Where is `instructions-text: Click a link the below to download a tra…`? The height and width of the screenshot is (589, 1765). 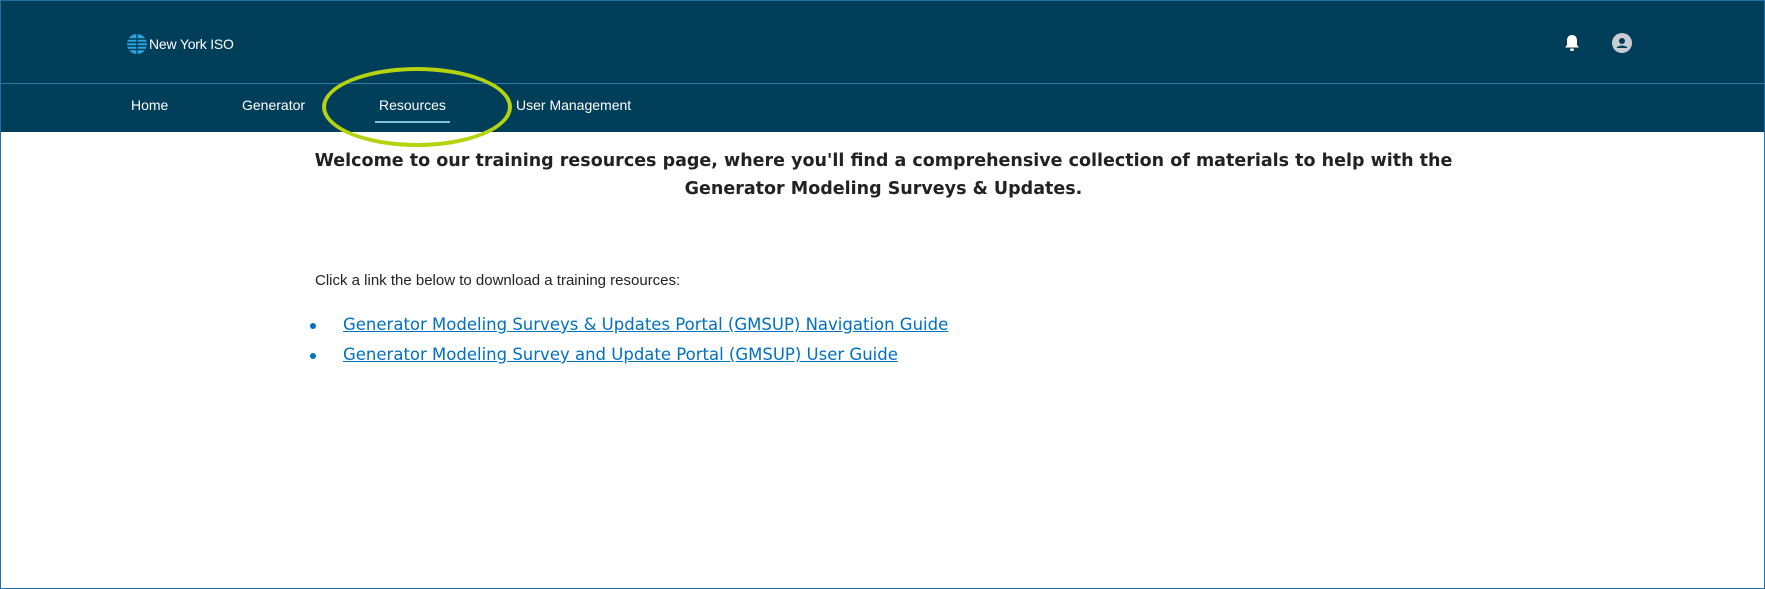 instructions-text: Click a link the below to download a tra… is located at coordinates (498, 280).